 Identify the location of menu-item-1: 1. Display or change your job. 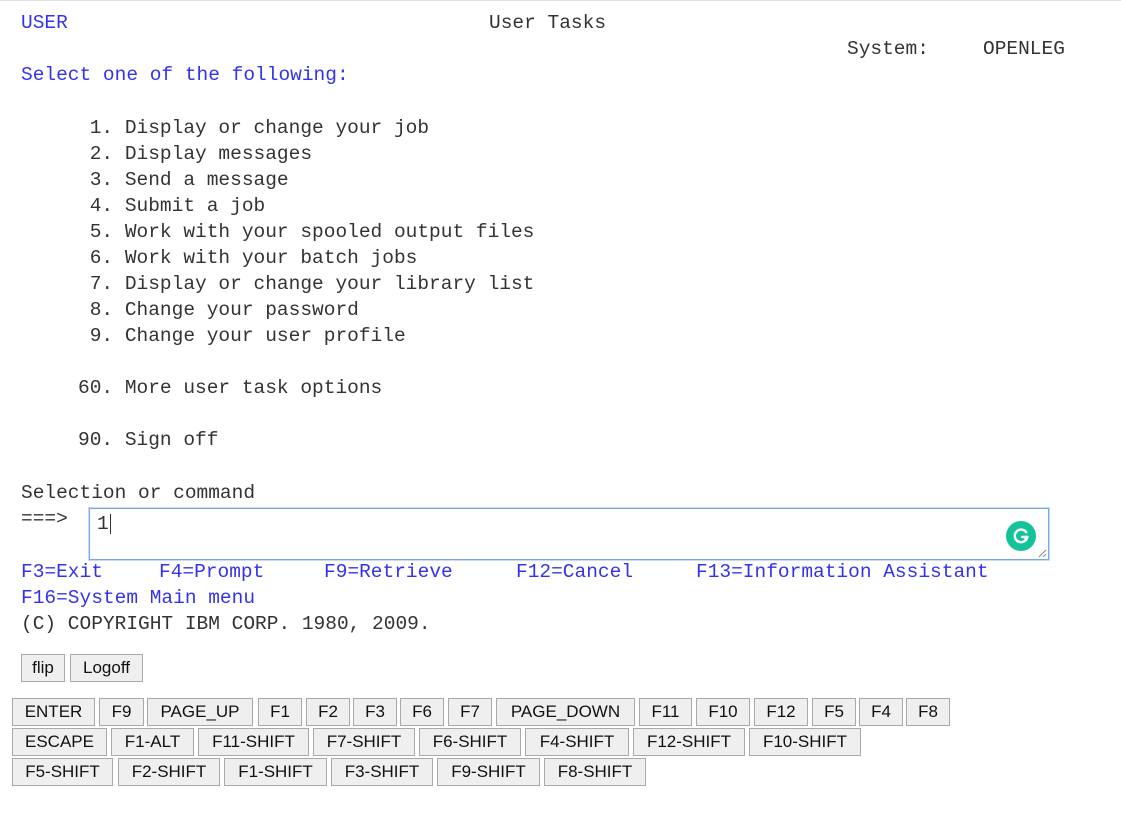
(253, 128).